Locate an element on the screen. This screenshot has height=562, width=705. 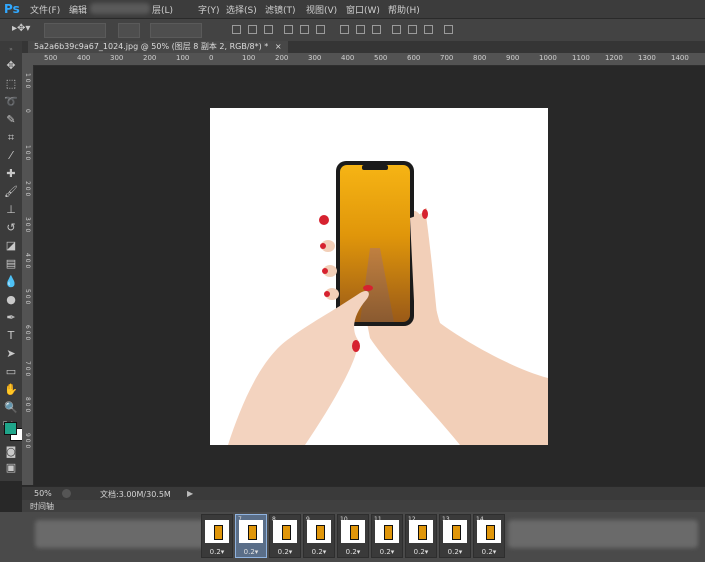
auto-align-icon is located at coordinates (448, 29).